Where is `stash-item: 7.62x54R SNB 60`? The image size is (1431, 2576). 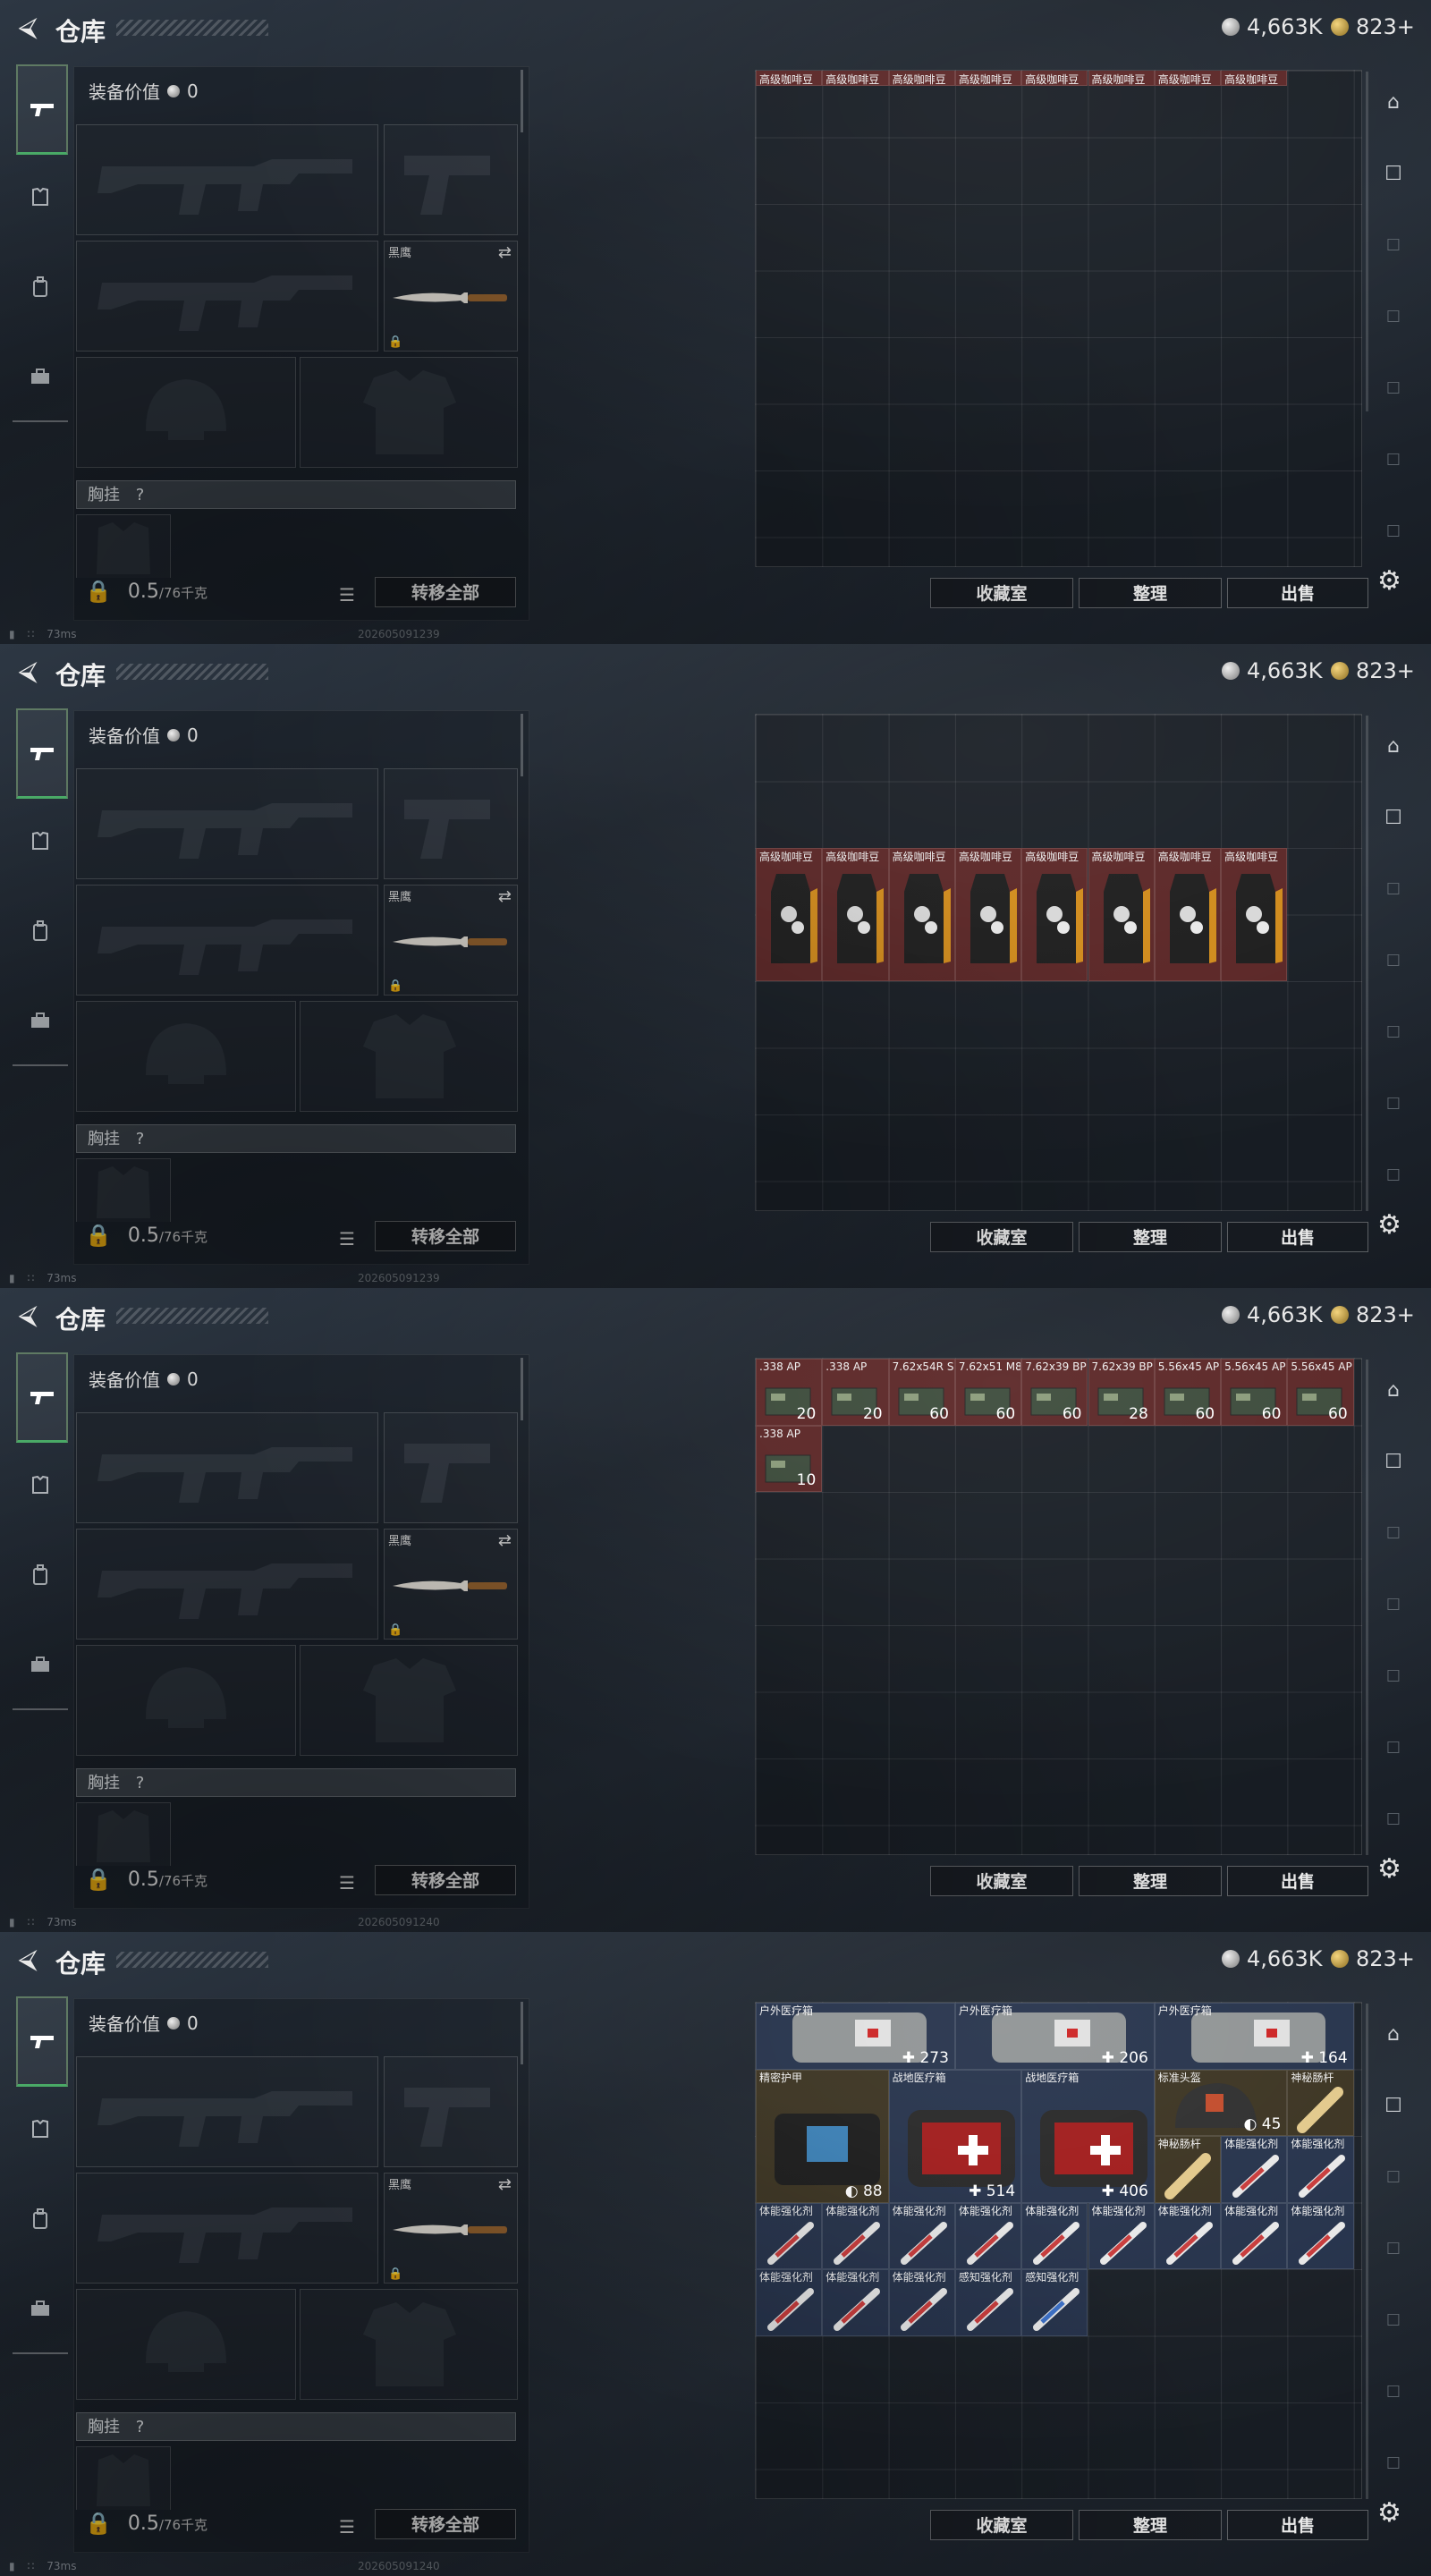
stash-item: 7.62x54R SNB 60 is located at coordinates (922, 1392).